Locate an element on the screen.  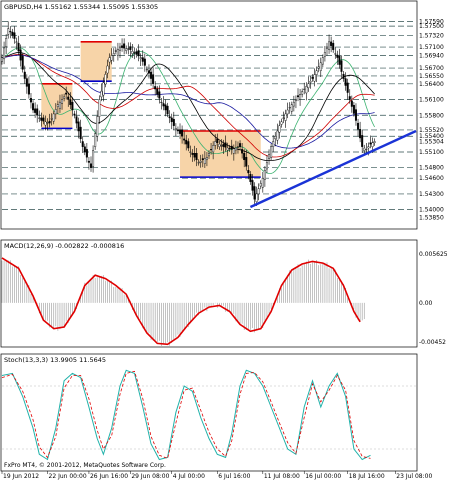
price-tick-label: 1.55800 is located at coordinates (431, 115).